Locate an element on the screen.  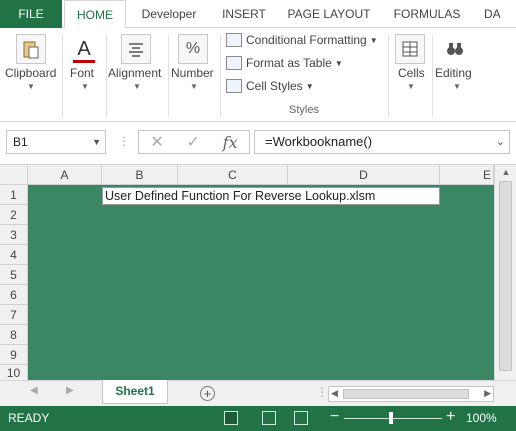
divider is located at coordinates (220, 76).